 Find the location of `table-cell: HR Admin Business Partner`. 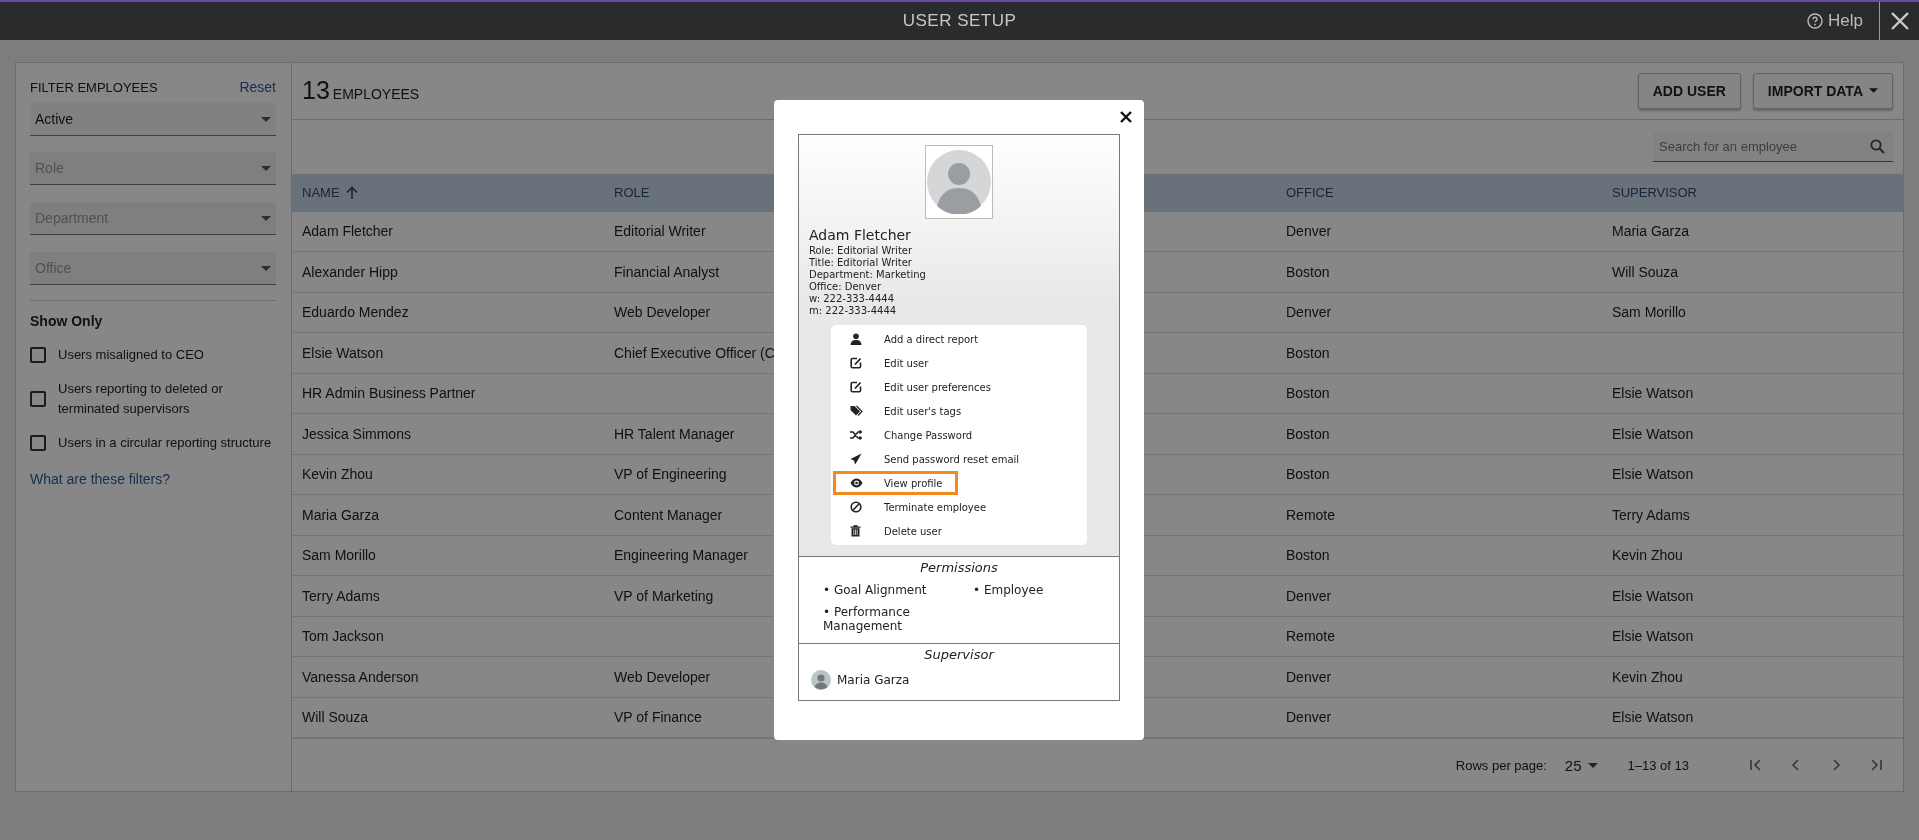

table-cell: HR Admin Business Partner is located at coordinates (389, 393).